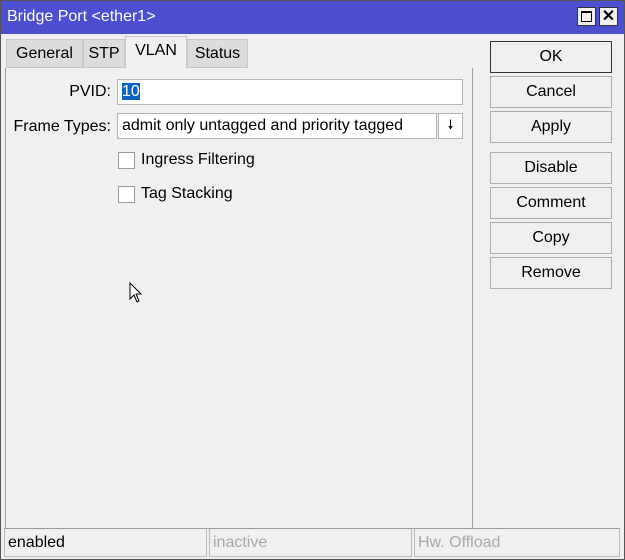 The image size is (625, 560). Describe the element at coordinates (551, 238) in the screenshot. I see `copy-button: Copy` at that location.